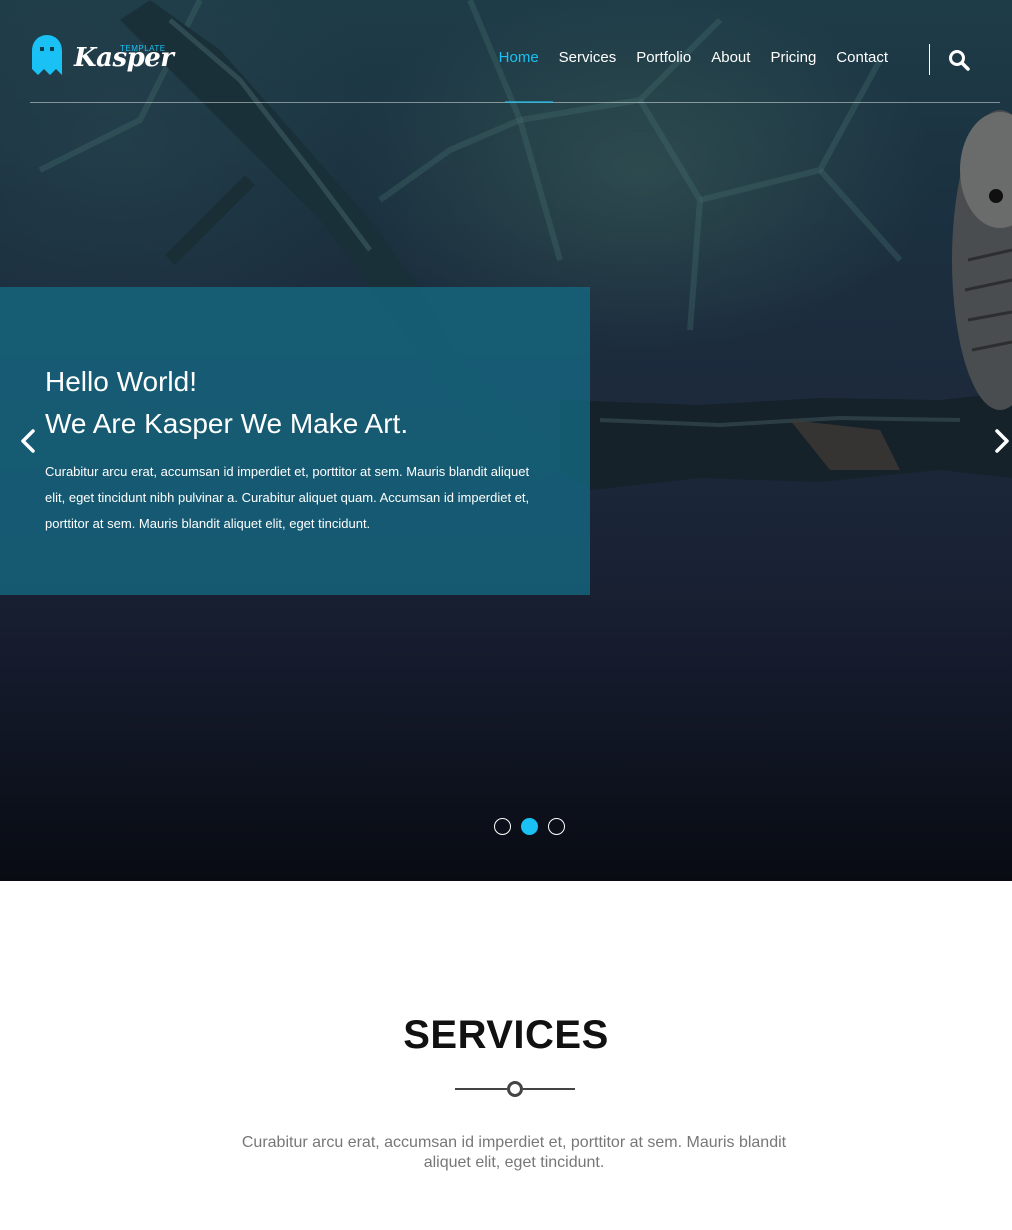 This screenshot has height=1230, width=1012. I want to click on slider-indicators, so click(529, 826).